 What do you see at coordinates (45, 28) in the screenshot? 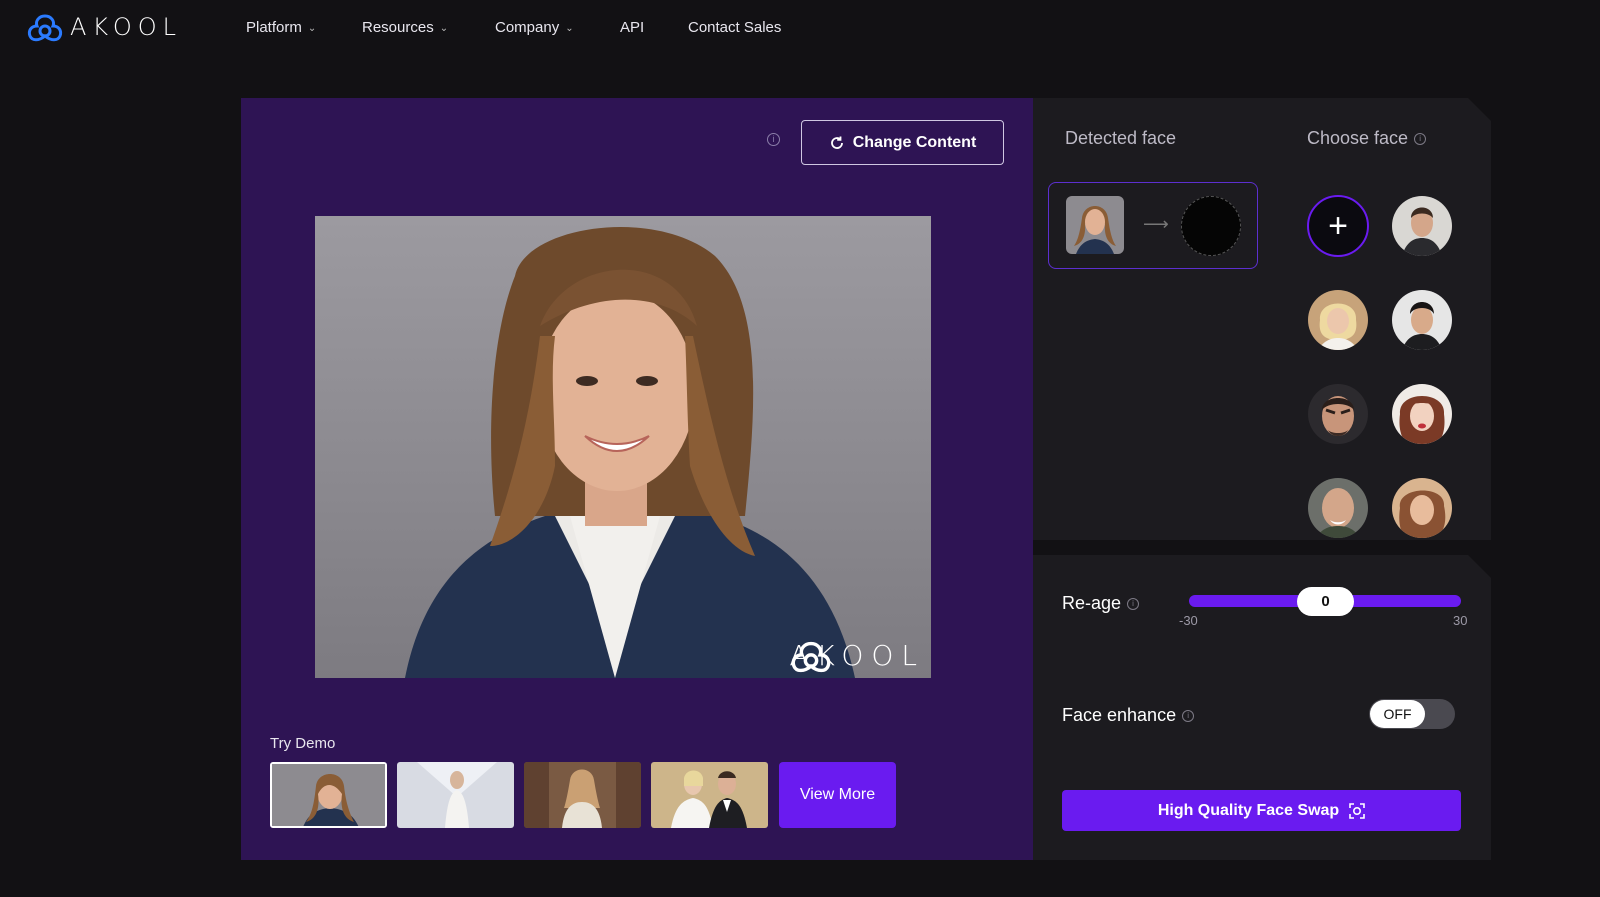
I see `akool-logo-icon` at bounding box center [45, 28].